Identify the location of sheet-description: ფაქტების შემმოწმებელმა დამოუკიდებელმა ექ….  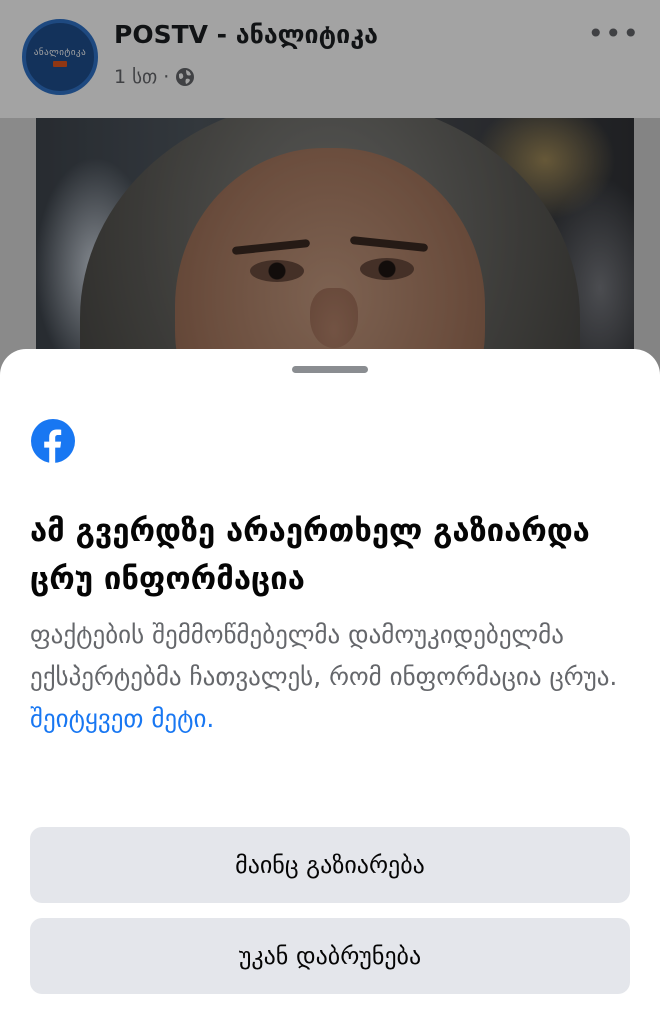
(330, 677).